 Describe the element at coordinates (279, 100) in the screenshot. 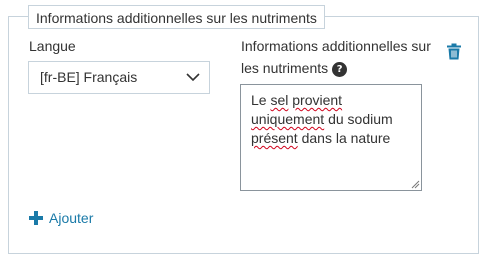

I see `textarea-word-misspelled: sel` at that location.